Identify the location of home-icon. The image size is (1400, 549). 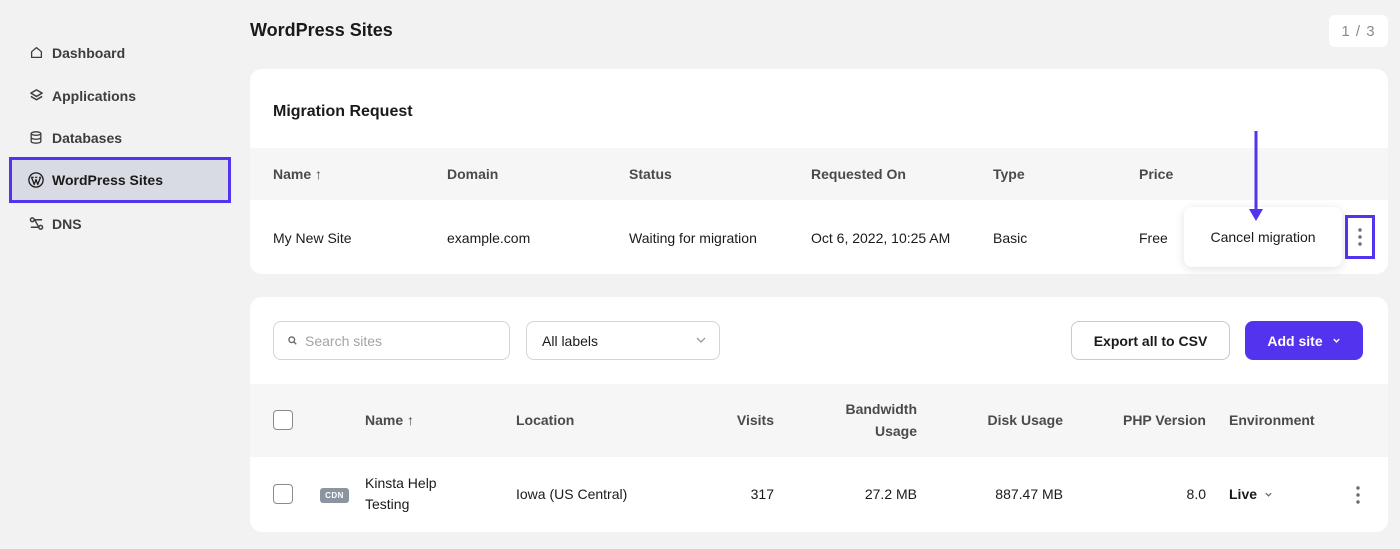
(36, 53).